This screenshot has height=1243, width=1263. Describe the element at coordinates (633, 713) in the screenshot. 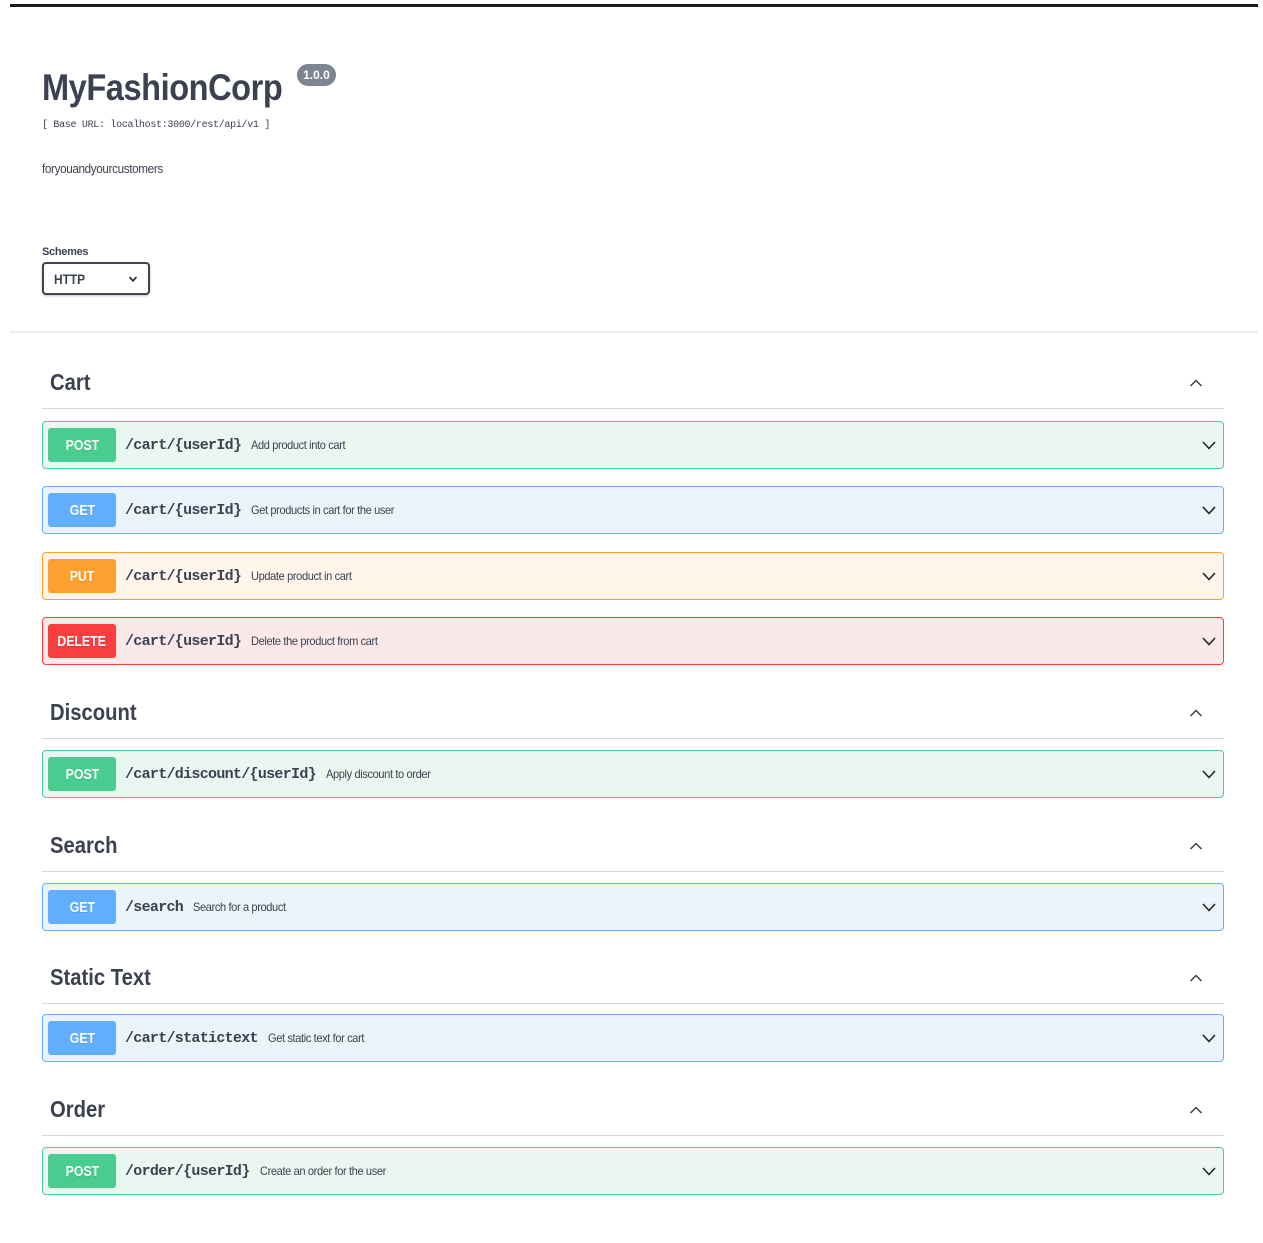

I see `tag-header-discount: Discount` at that location.